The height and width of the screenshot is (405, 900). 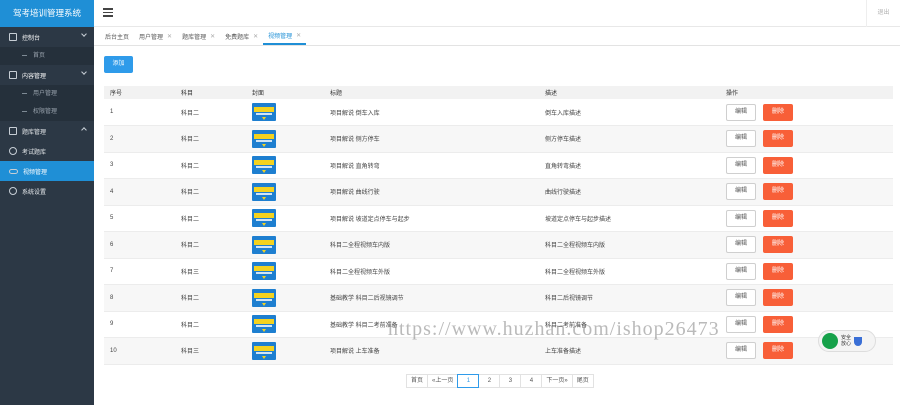 What do you see at coordinates (47, 37) in the screenshot?
I see `sidebar-item: 控制台` at bounding box center [47, 37].